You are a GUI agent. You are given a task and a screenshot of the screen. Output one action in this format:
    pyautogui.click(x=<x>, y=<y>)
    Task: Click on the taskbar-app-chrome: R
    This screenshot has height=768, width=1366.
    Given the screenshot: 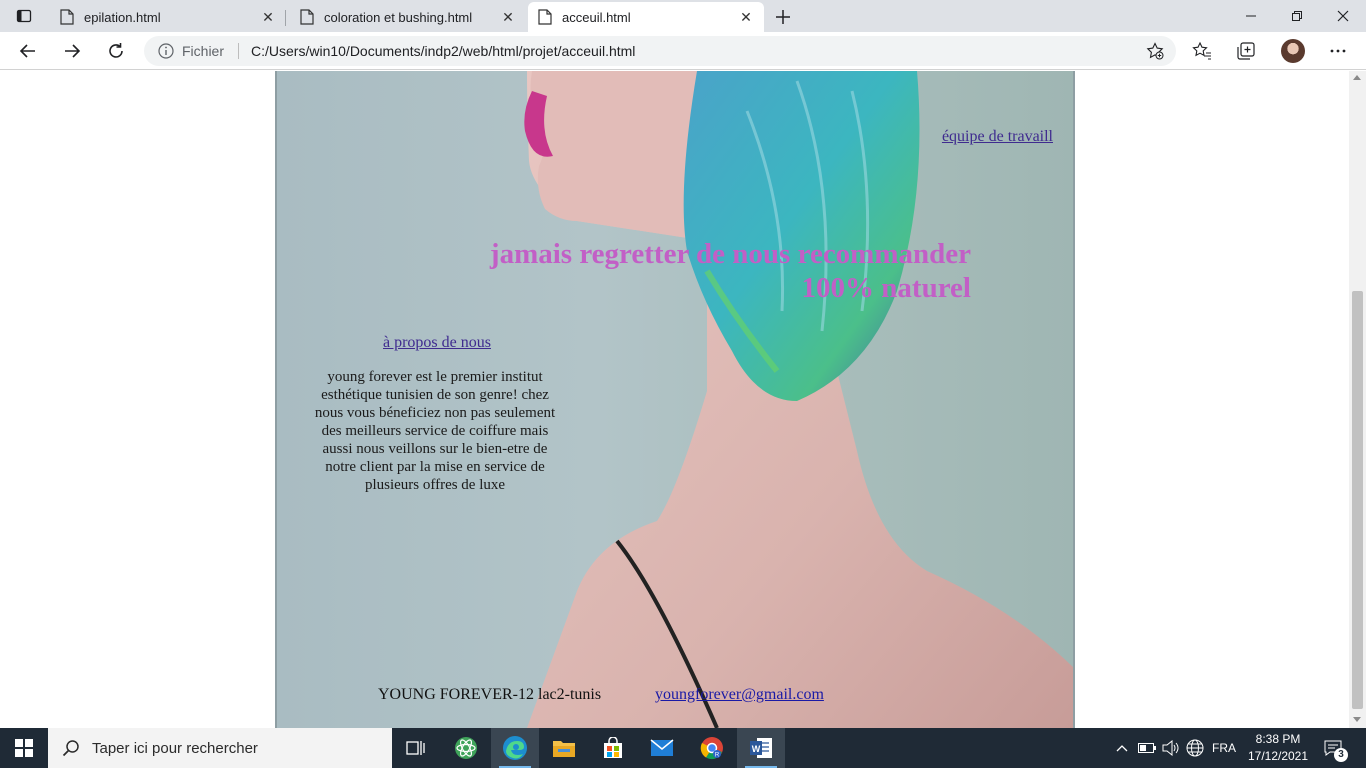 What is the action you would take?
    pyautogui.click(x=712, y=748)
    